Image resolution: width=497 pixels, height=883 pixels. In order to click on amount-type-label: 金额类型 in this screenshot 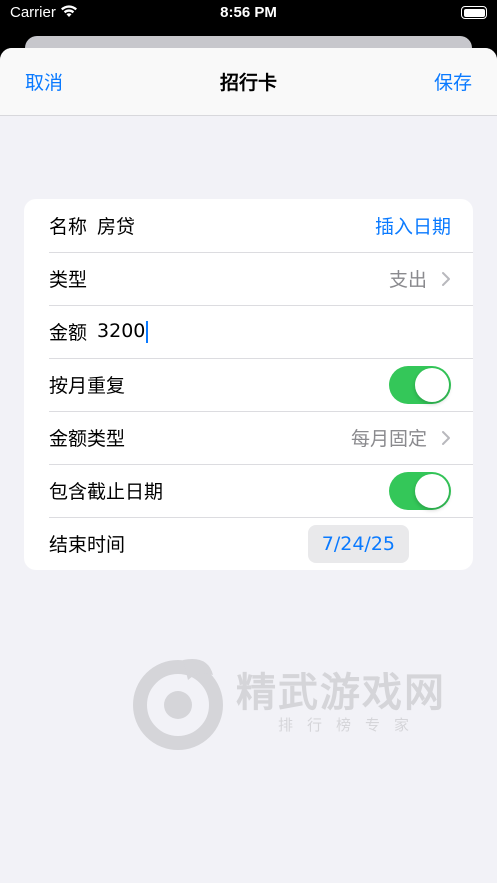, I will do `click(87, 439)`.